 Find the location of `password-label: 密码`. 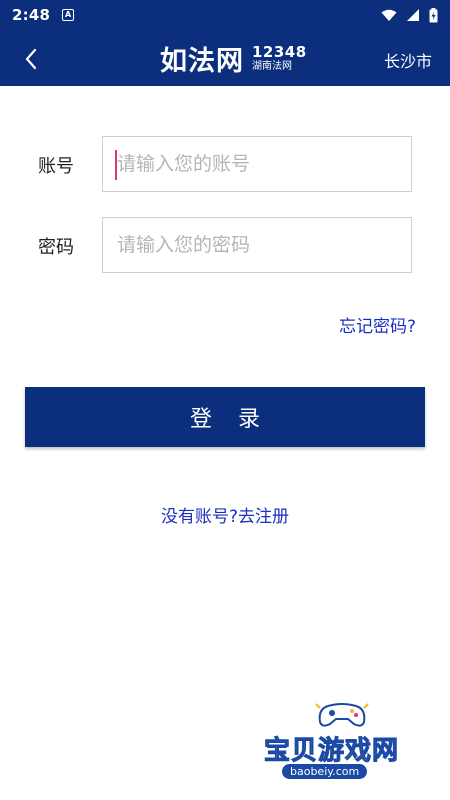

password-label: 密码 is located at coordinates (56, 247).